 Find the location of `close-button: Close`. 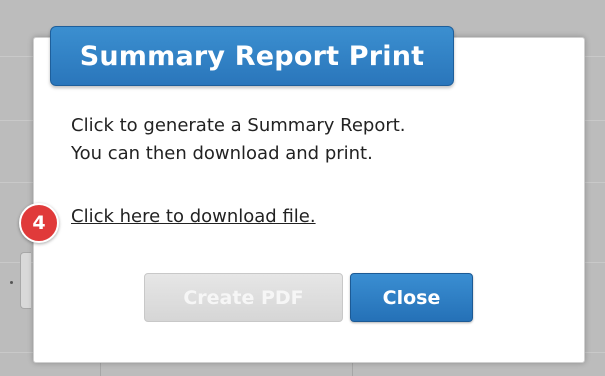

close-button: Close is located at coordinates (411, 297).